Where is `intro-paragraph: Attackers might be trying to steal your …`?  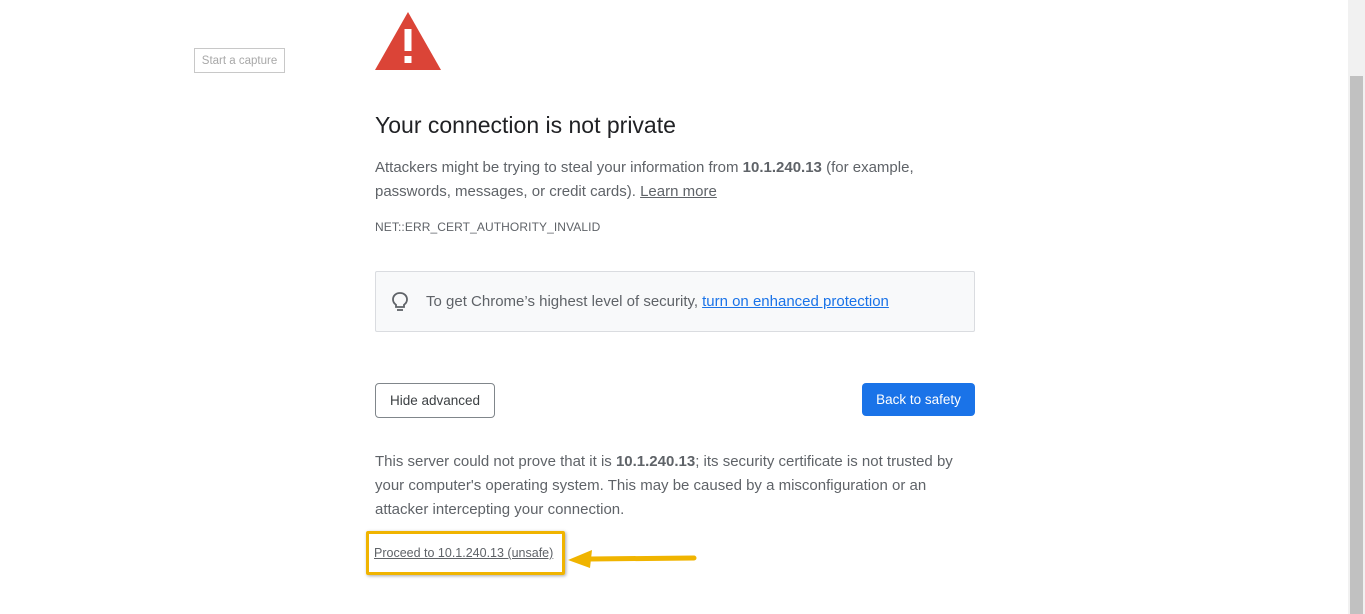
intro-paragraph: Attackers might be trying to steal your … is located at coordinates (665, 180).